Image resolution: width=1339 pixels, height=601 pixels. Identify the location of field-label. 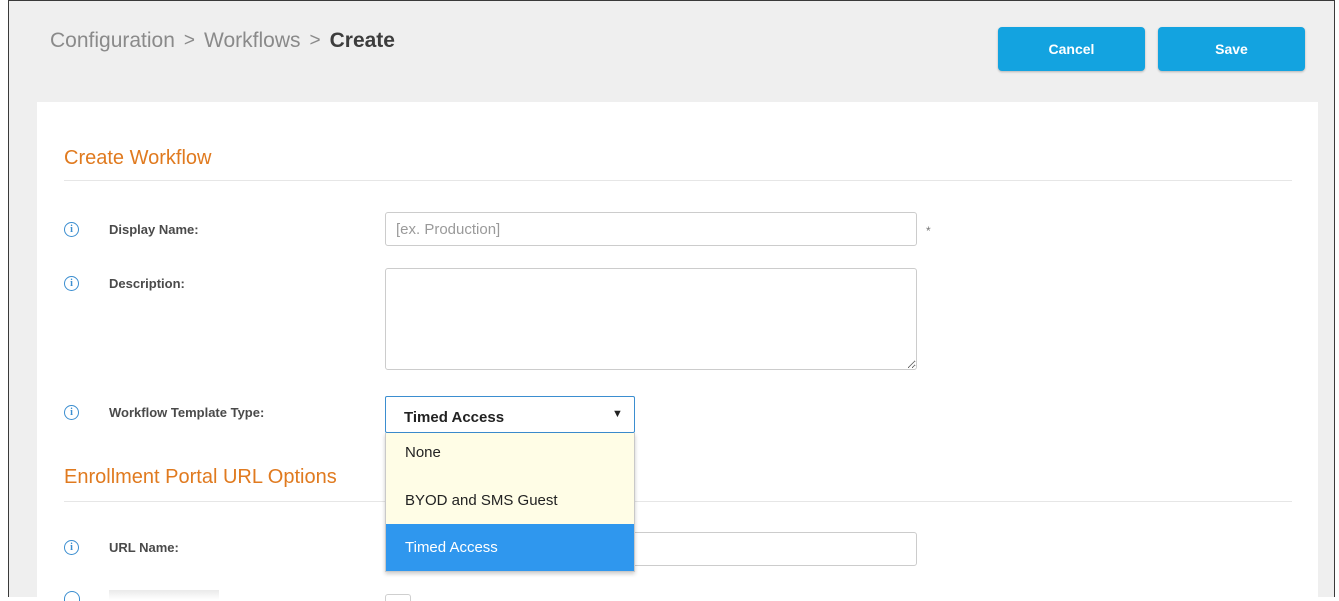
(164, 595).